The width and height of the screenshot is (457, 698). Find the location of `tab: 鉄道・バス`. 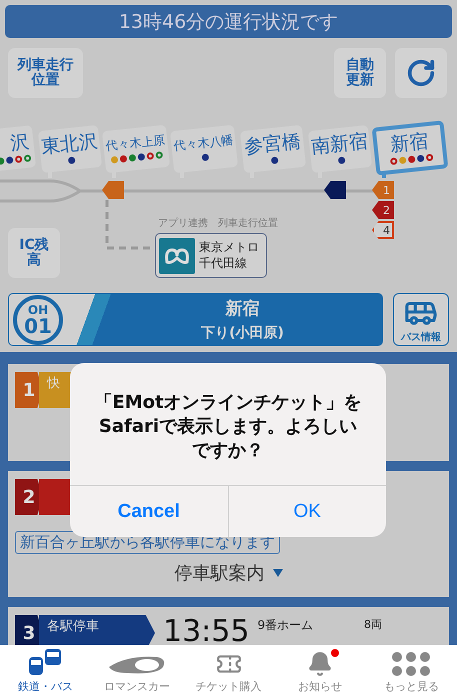

tab: 鉄道・バス is located at coordinates (46, 671).